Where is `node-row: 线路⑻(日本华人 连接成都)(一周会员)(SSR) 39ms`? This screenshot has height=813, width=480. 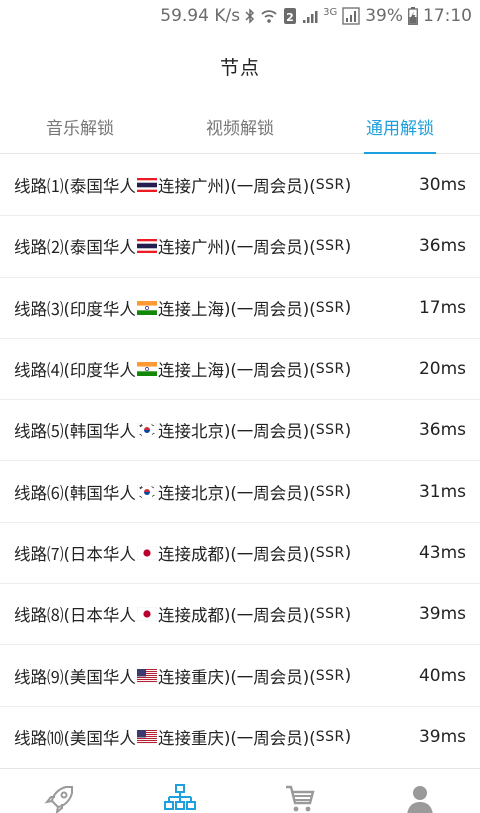 node-row: 线路⑻(日本华人 连接成都)(一周会员)(SSR) 39ms is located at coordinates (240, 615).